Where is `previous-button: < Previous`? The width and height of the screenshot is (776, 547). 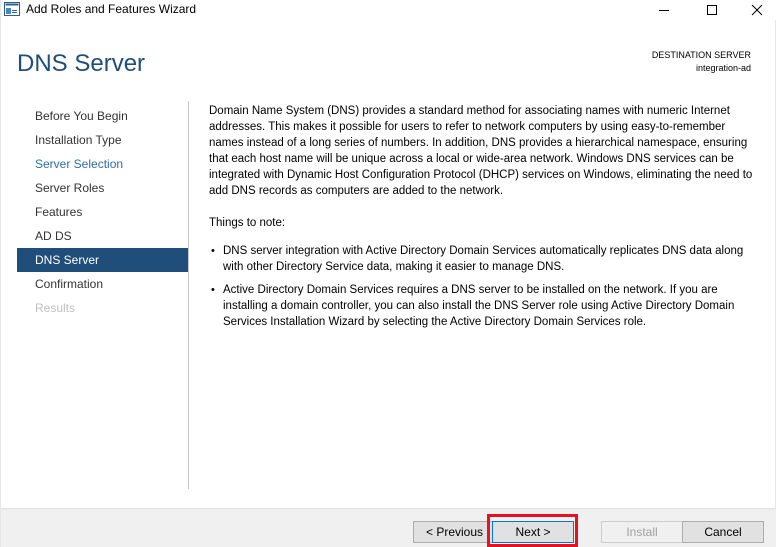
previous-button: < Previous is located at coordinates (454, 532).